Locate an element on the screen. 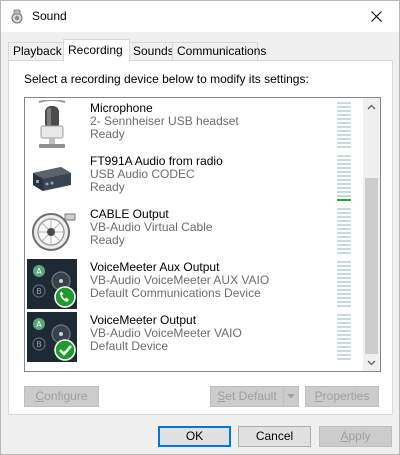  tab-recording: Recording is located at coordinates (96, 50).